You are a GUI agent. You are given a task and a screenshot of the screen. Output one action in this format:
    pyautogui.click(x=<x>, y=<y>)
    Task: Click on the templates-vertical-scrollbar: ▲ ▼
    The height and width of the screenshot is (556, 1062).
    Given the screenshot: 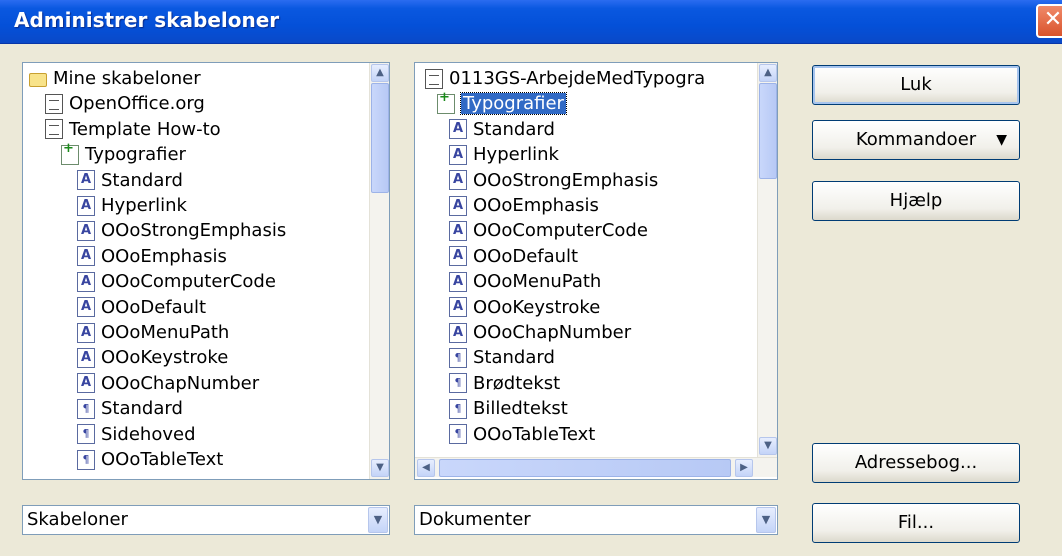 What is the action you would take?
    pyautogui.click(x=379, y=271)
    